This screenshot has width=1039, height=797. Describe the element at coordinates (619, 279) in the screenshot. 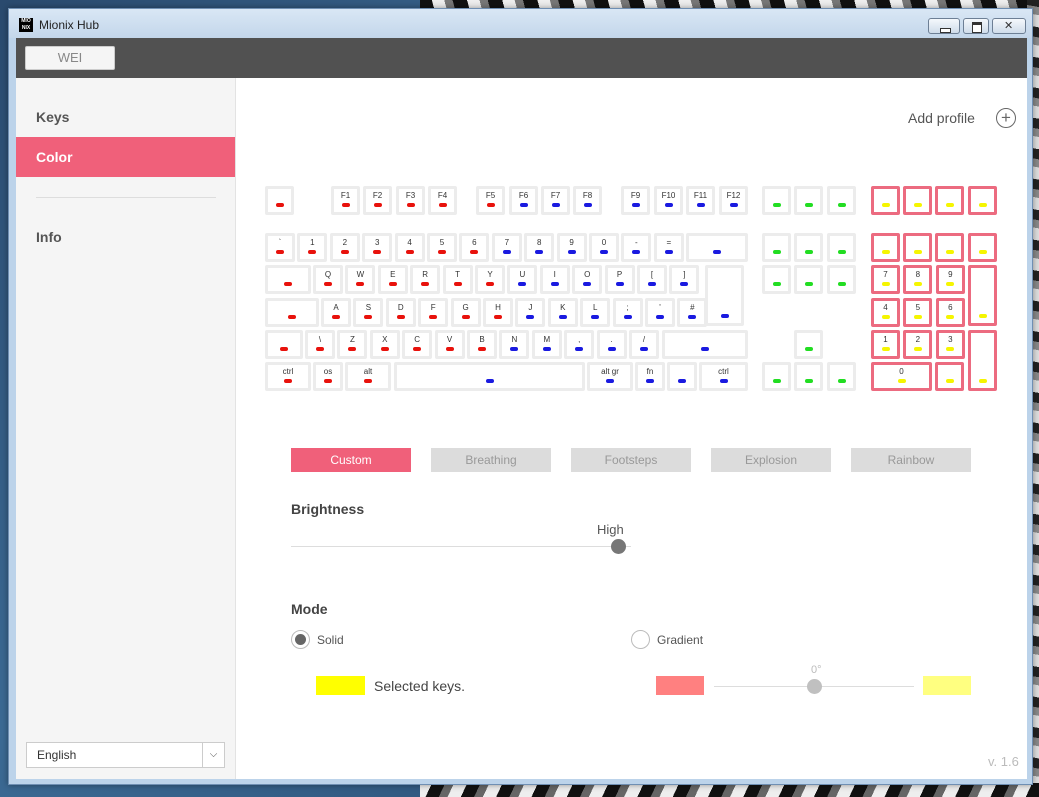

I see `keyboard-key: P` at that location.